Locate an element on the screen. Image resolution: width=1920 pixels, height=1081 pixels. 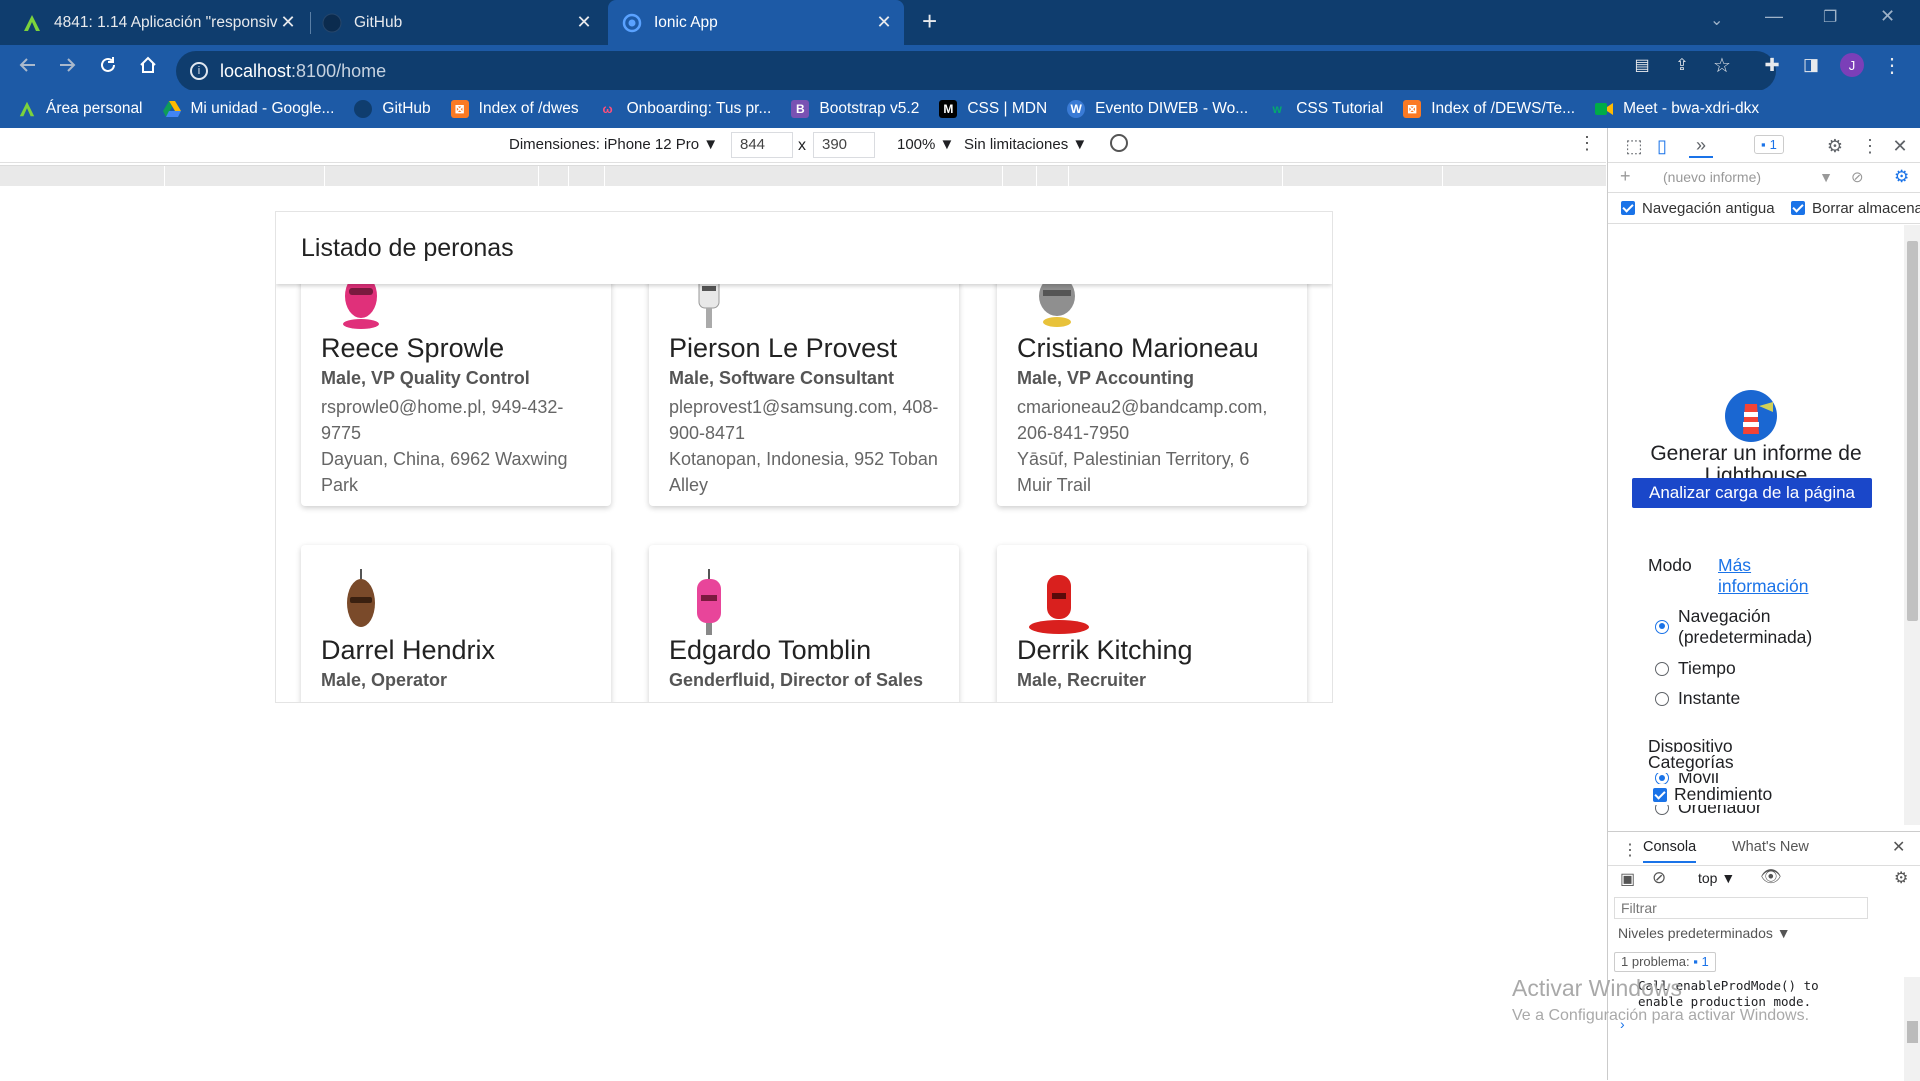
back-icon is located at coordinates (28, 65).